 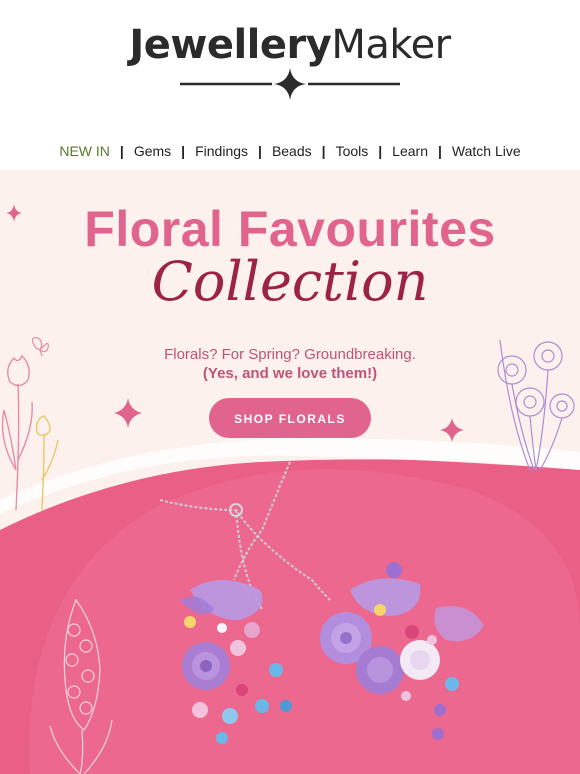 I want to click on logo-sparkle-ornament, so click(x=290, y=84).